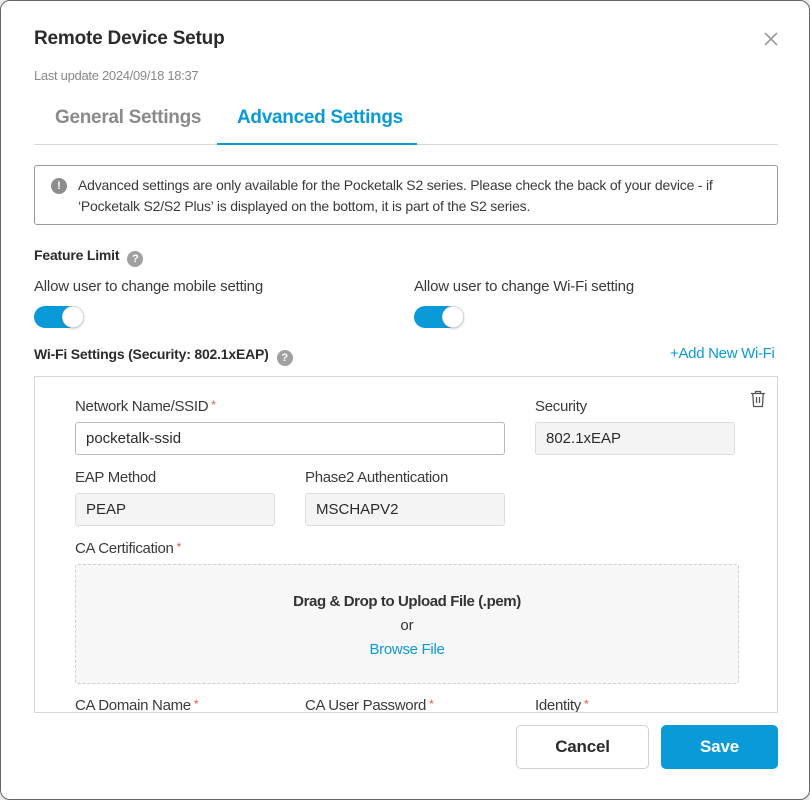 The image size is (810, 800). Describe the element at coordinates (317, 126) in the screenshot. I see `tab-advanced-settings: Advanced Settings` at that location.